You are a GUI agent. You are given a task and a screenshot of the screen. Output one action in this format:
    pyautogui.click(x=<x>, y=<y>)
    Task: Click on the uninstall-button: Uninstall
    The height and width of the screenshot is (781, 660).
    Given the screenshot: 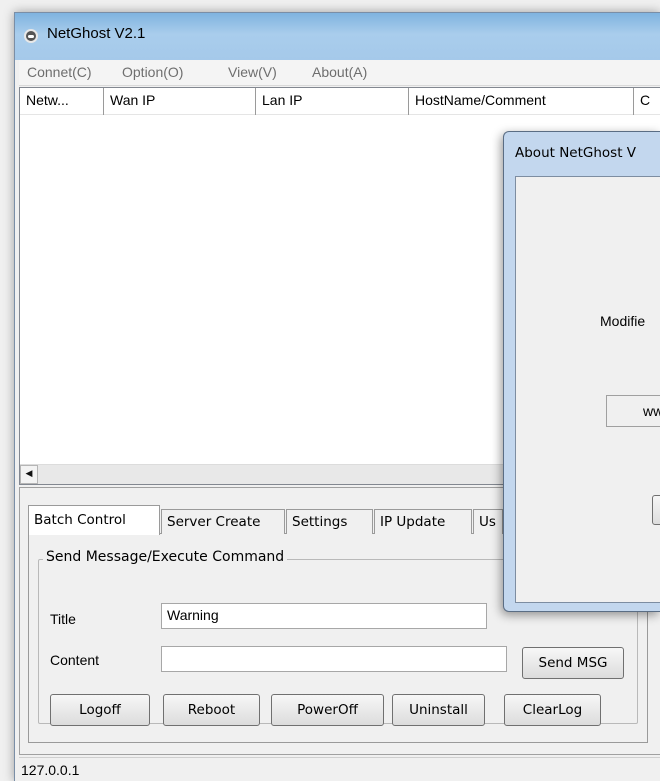 What is the action you would take?
    pyautogui.click(x=438, y=710)
    